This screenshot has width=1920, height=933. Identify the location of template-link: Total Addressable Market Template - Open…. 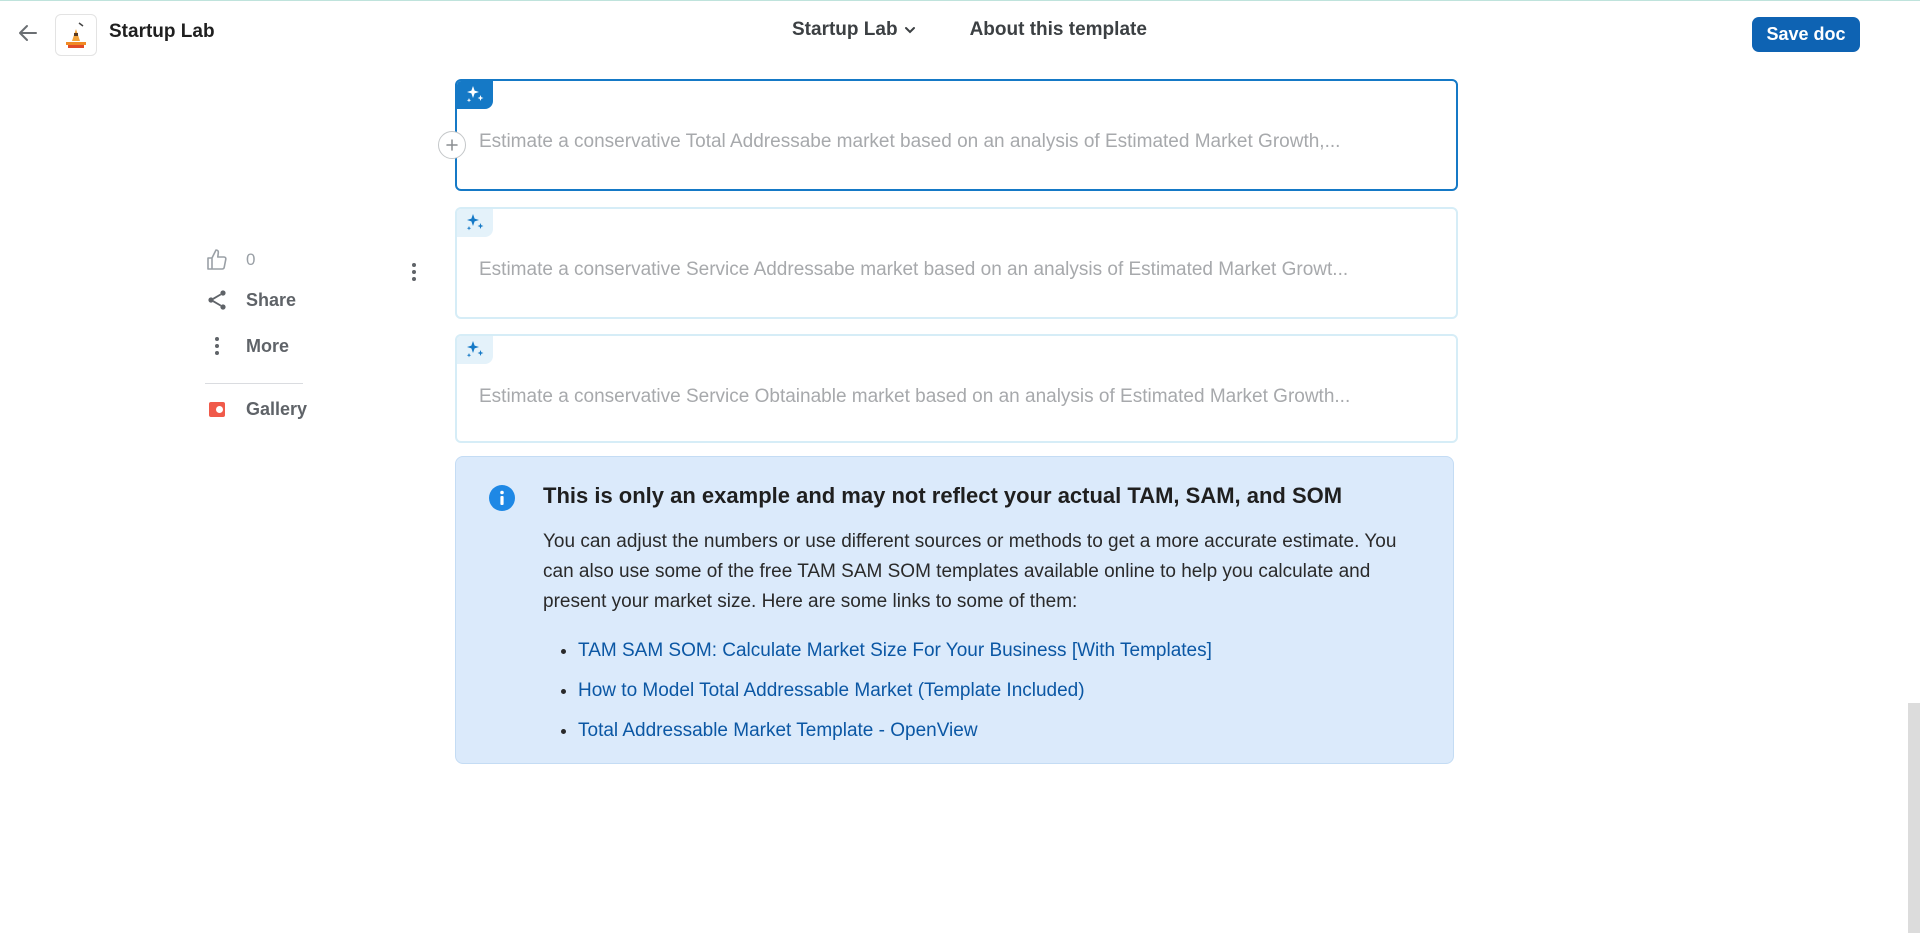
(778, 730).